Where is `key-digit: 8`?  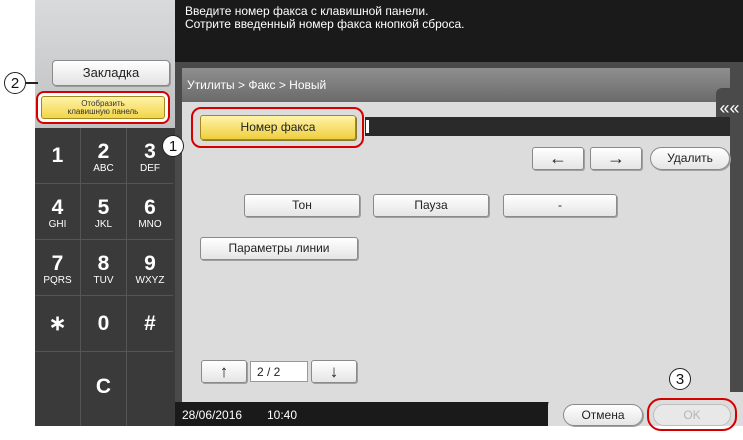 key-digit: 8 is located at coordinates (103, 263).